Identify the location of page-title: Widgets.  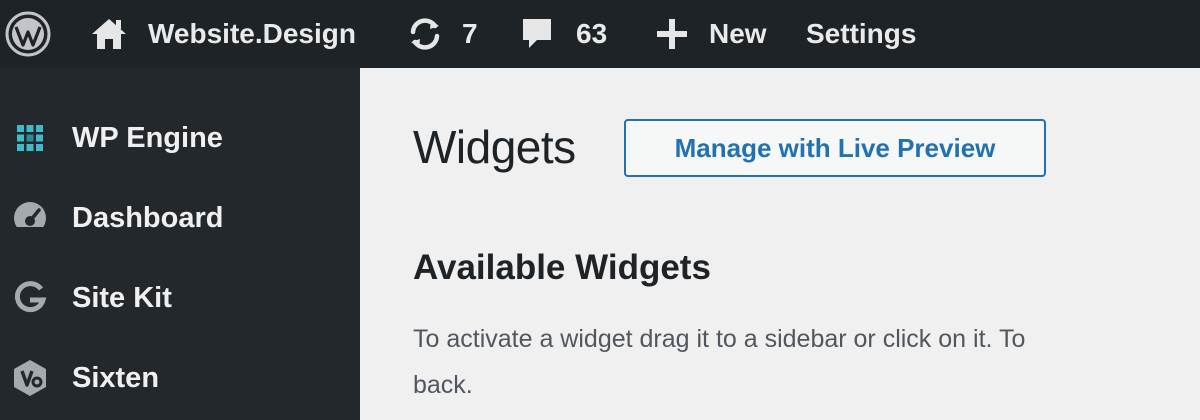
(494, 147).